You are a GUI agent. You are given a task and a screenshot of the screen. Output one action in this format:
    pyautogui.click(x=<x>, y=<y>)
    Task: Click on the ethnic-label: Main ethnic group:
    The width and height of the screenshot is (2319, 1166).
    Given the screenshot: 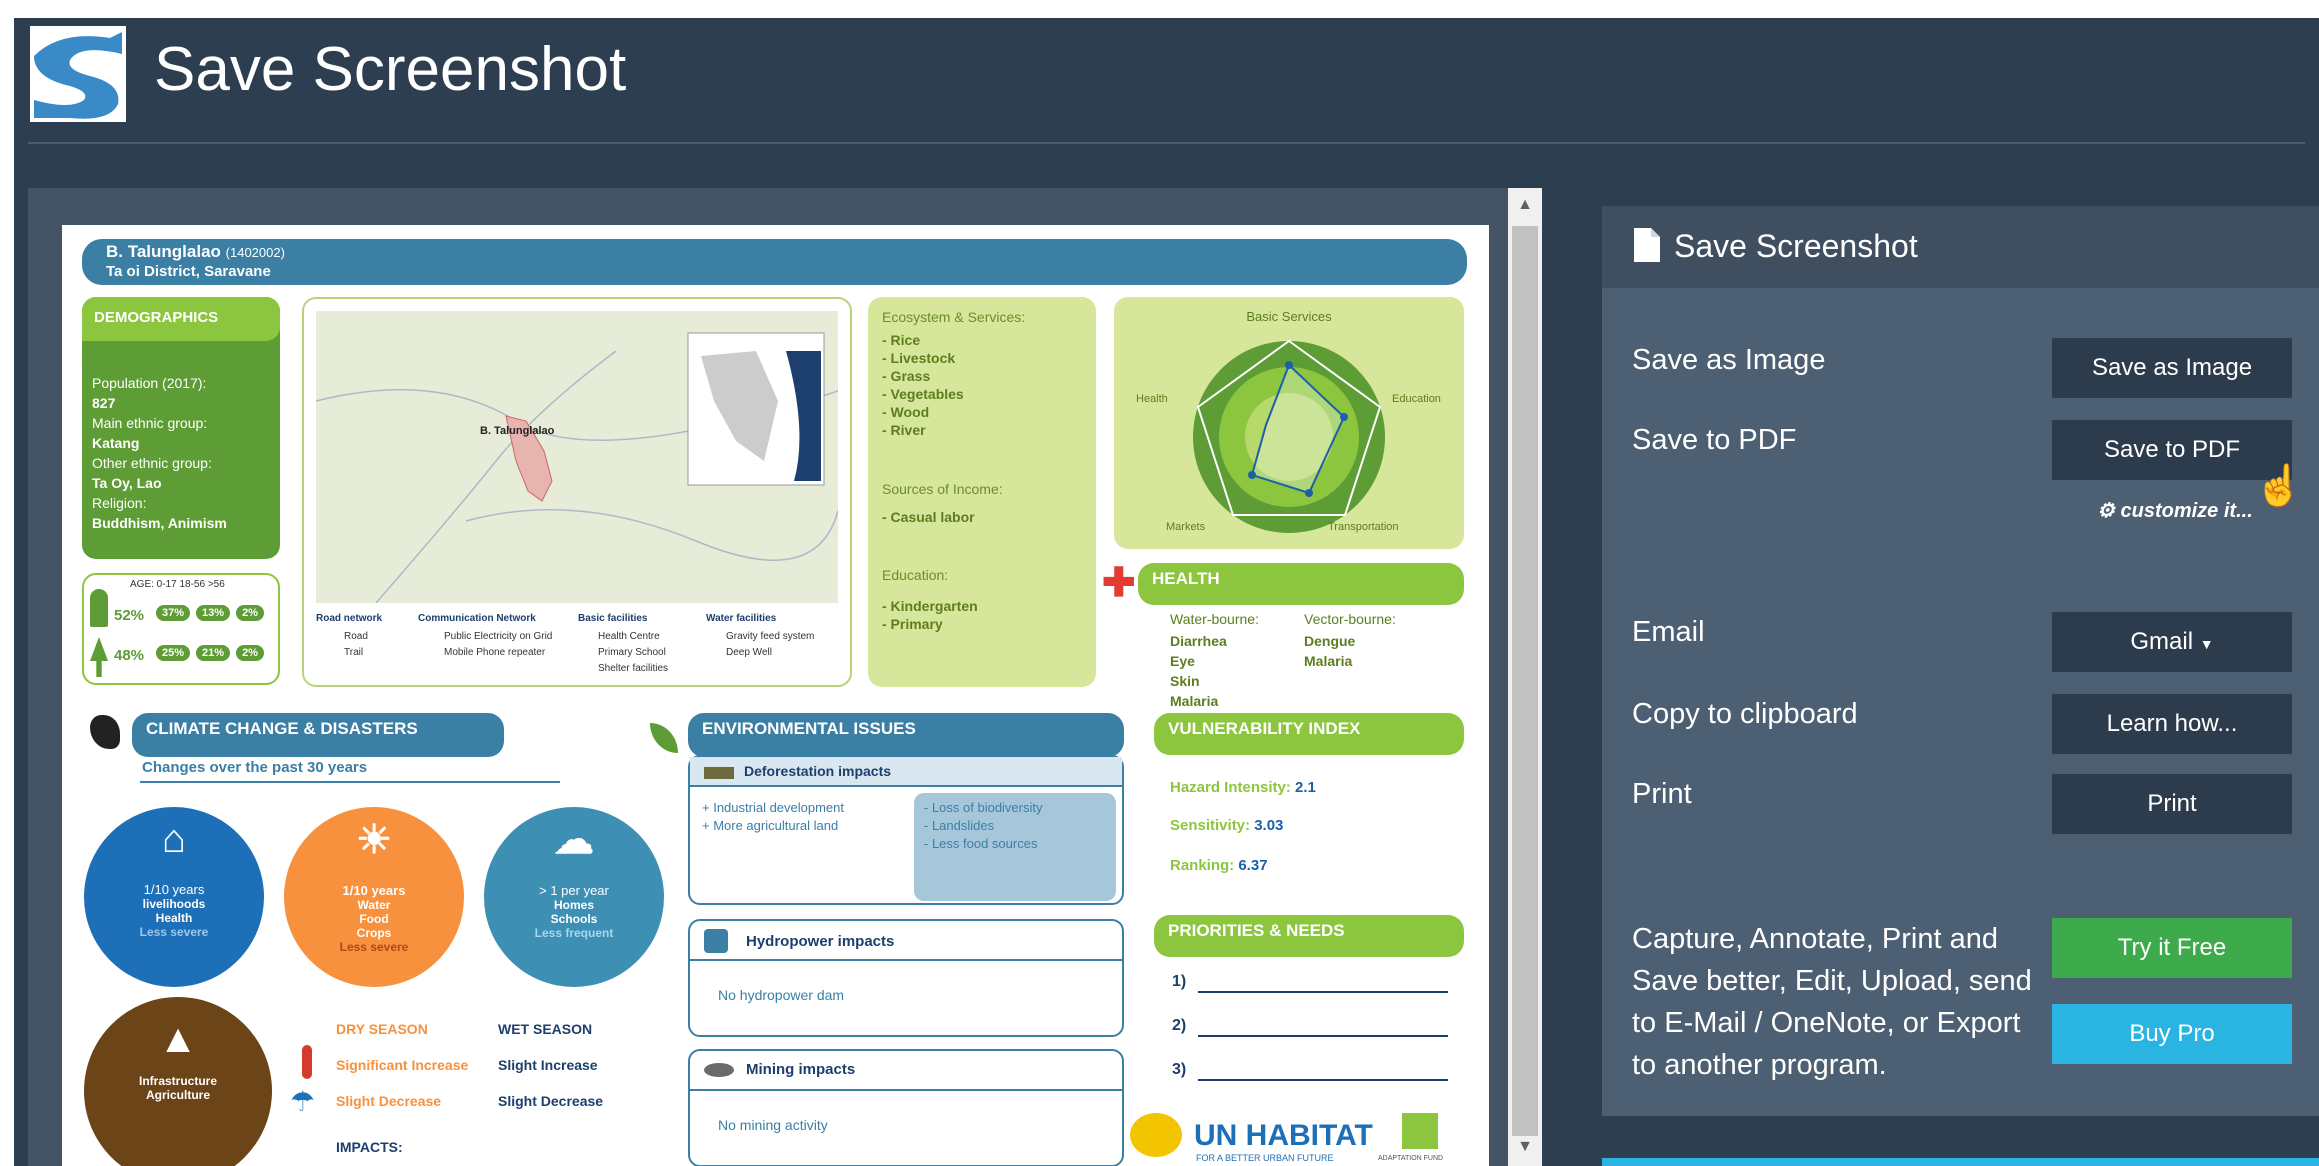 What is the action you would take?
    pyautogui.click(x=150, y=423)
    